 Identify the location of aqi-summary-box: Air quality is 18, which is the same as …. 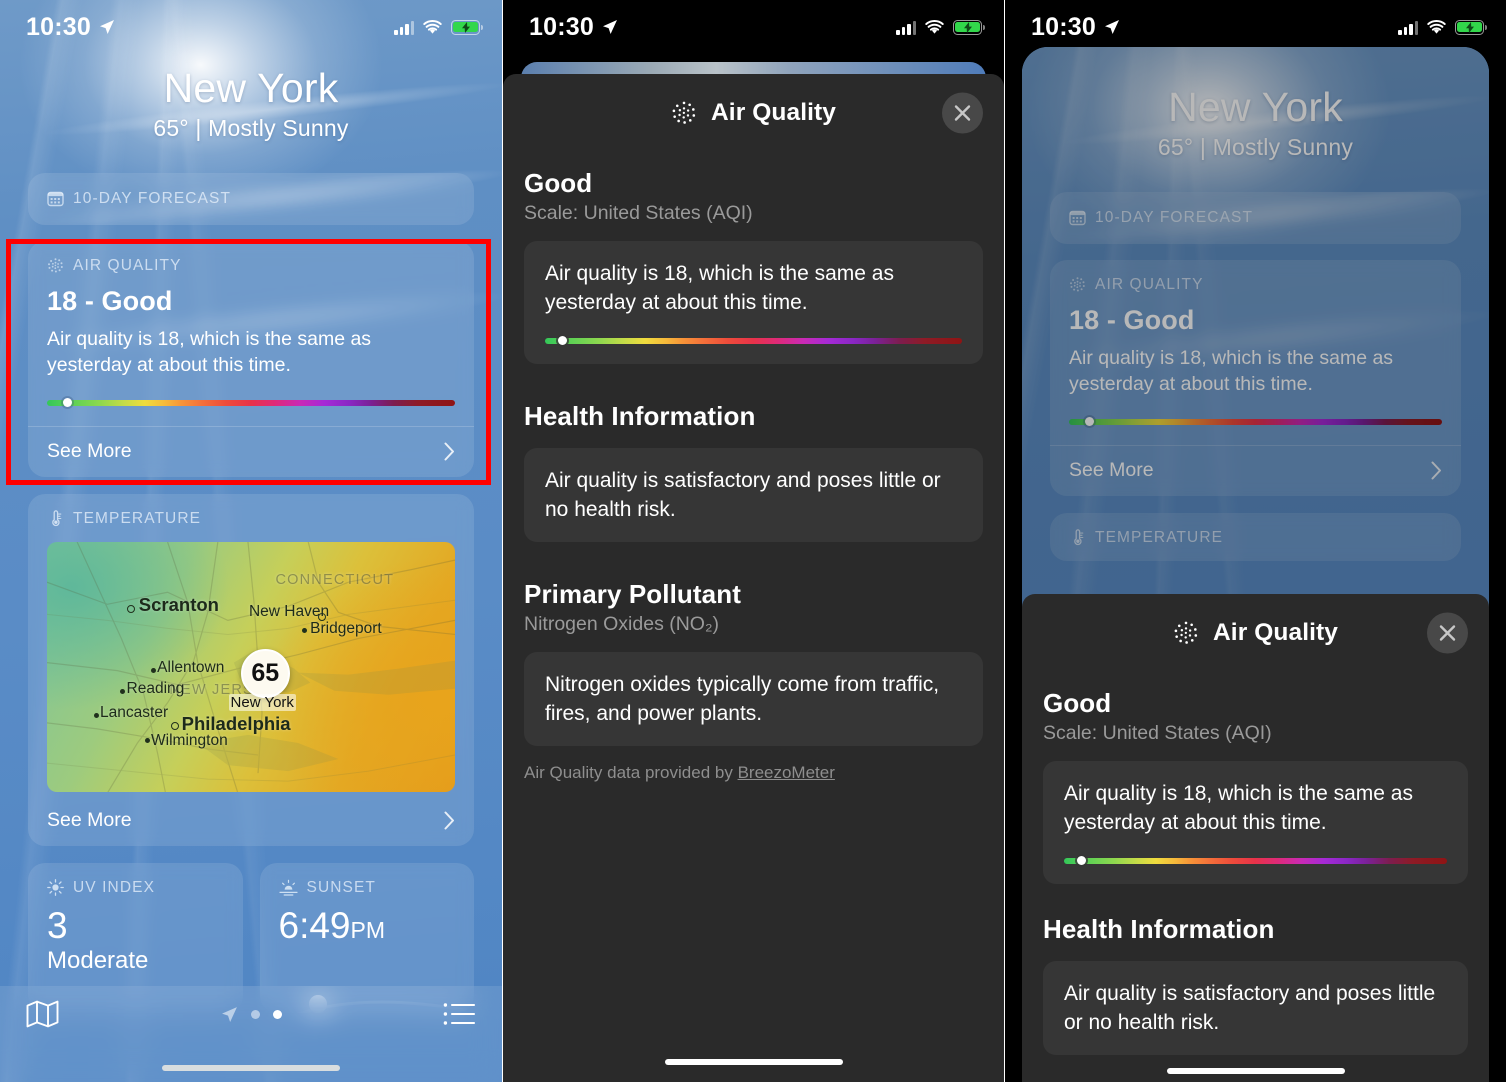
(753, 302).